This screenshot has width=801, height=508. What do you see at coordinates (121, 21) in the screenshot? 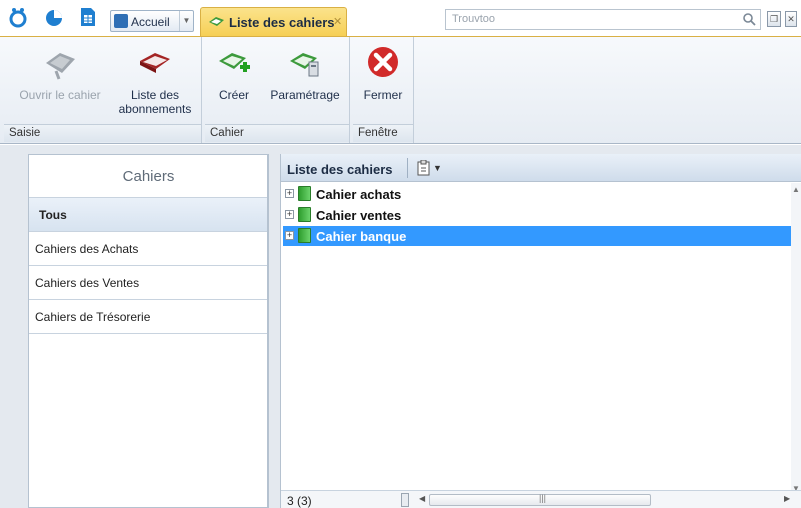
I see `home-icon` at bounding box center [121, 21].